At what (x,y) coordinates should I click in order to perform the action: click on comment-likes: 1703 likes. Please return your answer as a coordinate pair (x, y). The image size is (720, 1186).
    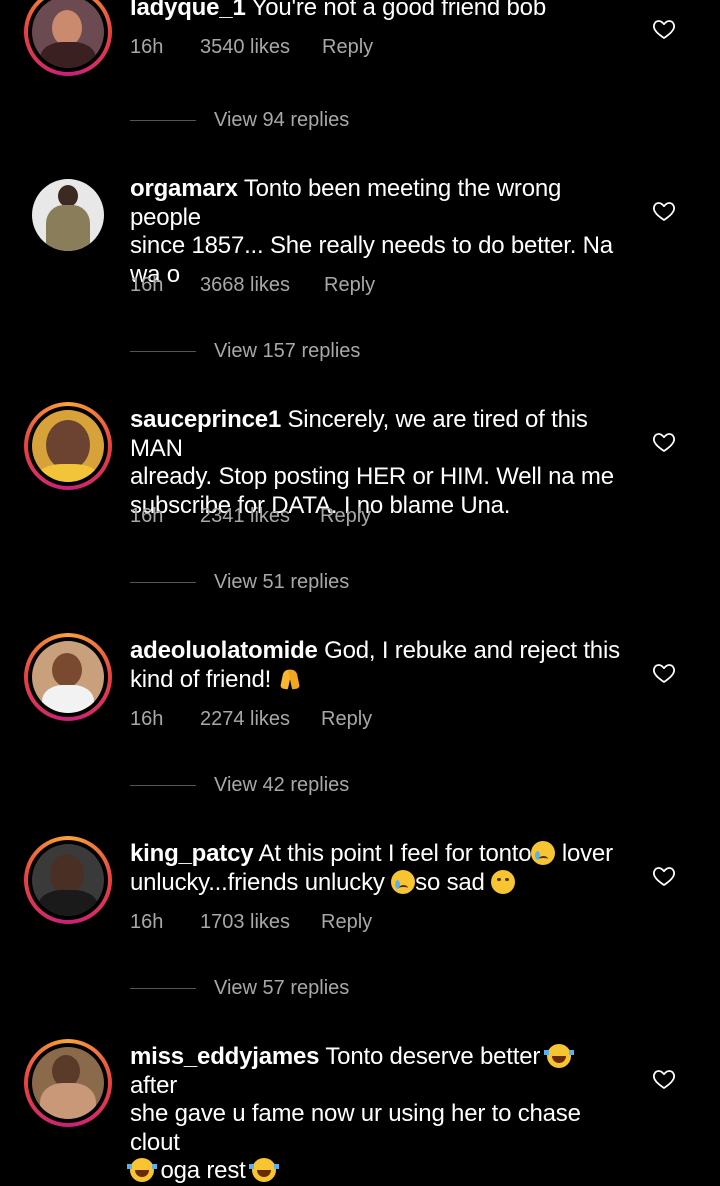
    Looking at the image, I should click on (245, 922).